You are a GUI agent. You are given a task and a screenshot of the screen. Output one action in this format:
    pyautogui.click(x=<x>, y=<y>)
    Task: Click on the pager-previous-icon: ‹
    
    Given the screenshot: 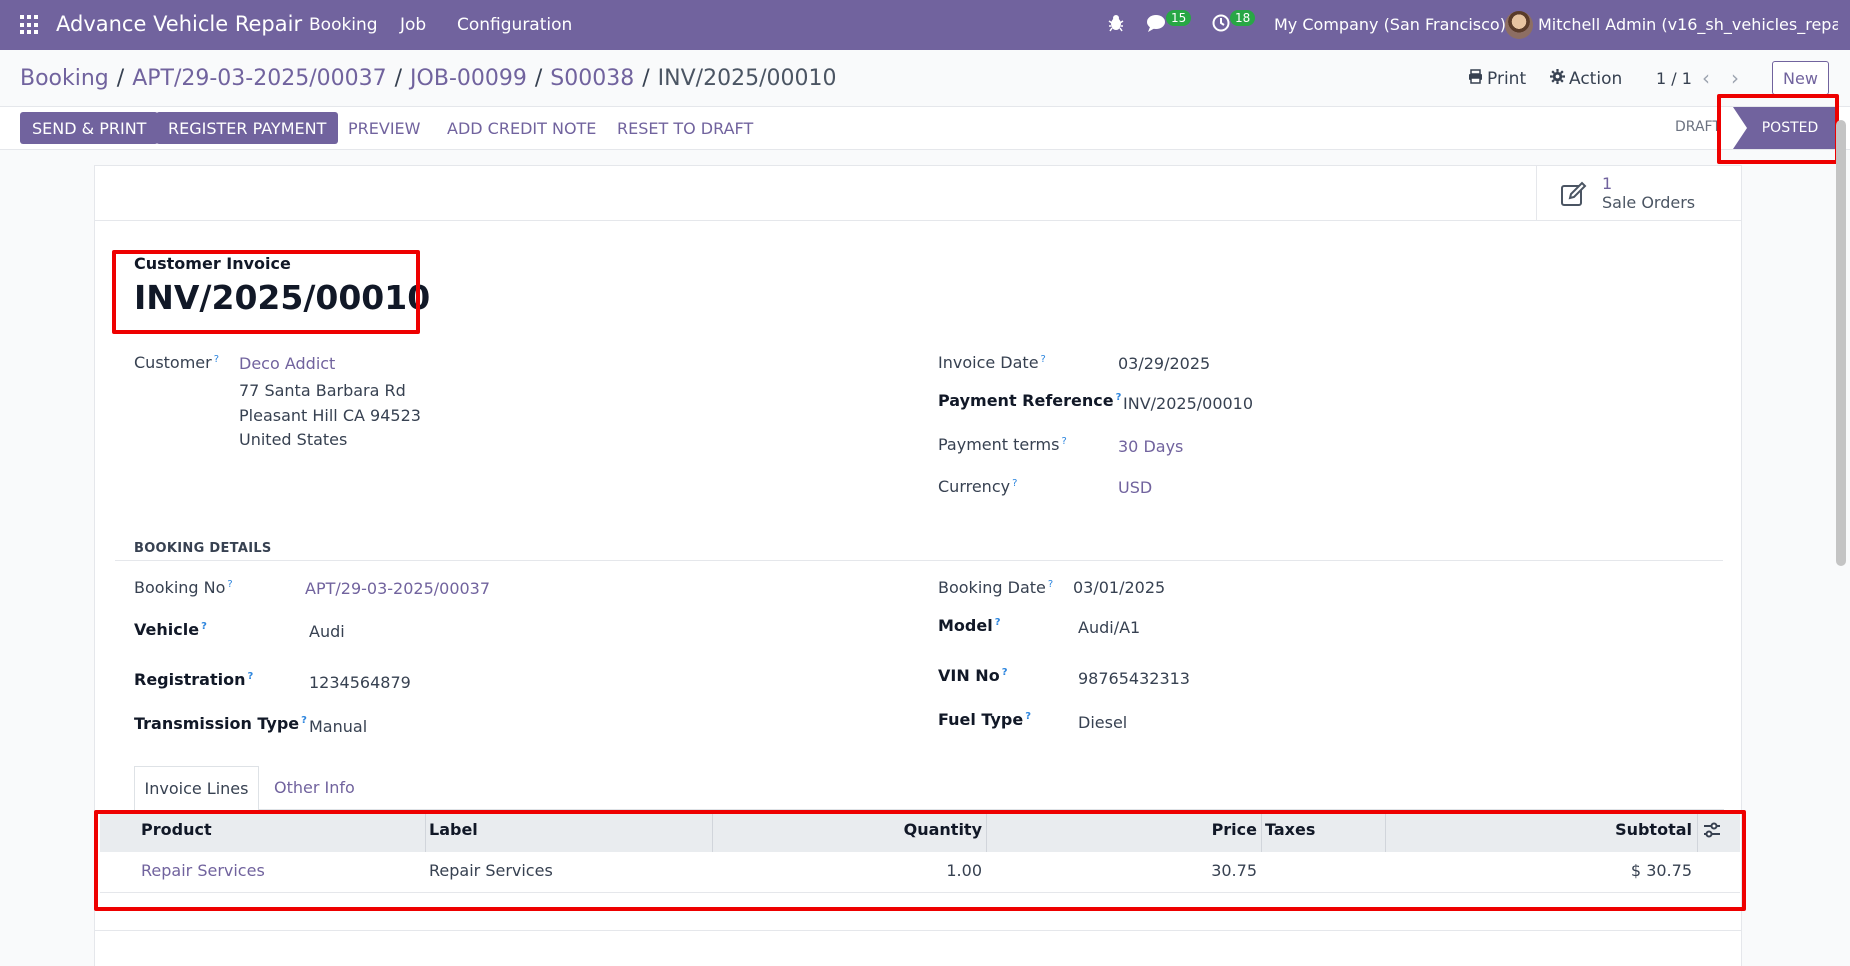 What is the action you would take?
    pyautogui.click(x=1706, y=78)
    